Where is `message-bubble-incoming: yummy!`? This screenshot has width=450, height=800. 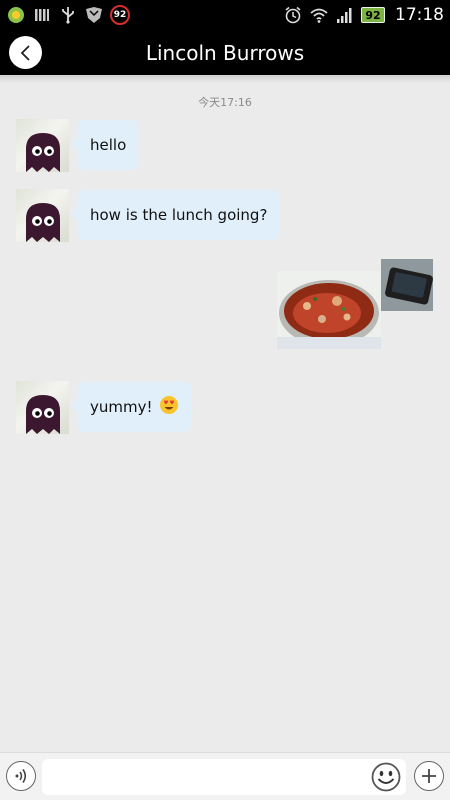
message-bubble-incoming: yummy! is located at coordinates (131, 407).